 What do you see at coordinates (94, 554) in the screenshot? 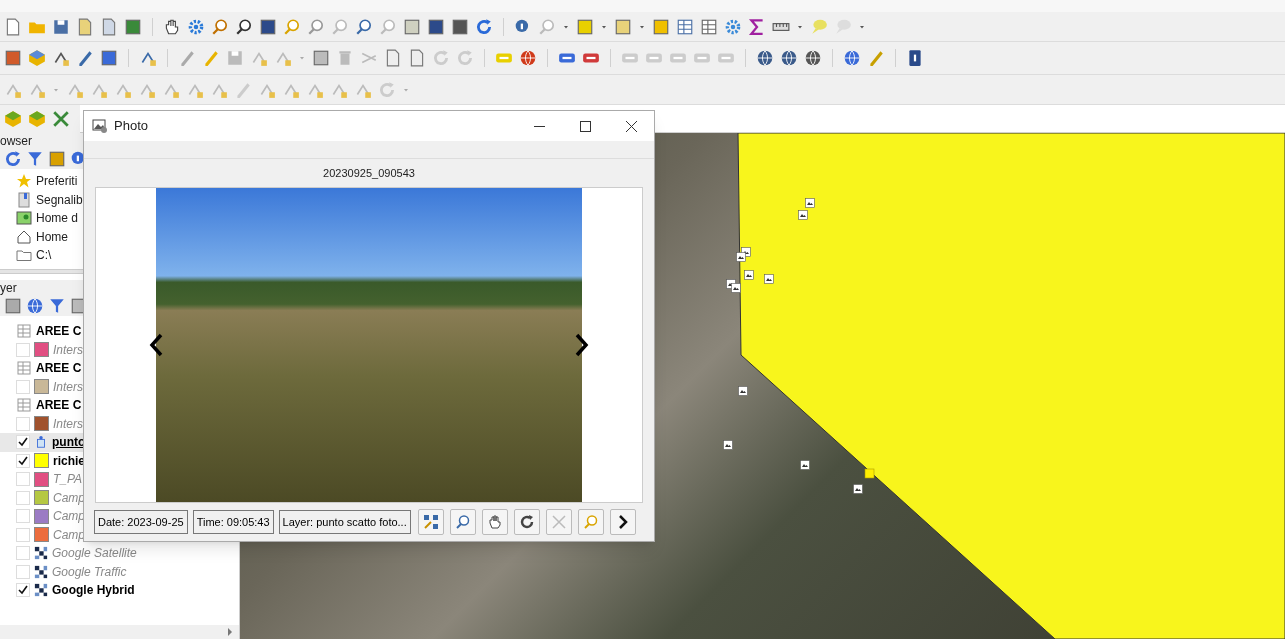
I see `layer-name: Google Satellite` at bounding box center [94, 554].